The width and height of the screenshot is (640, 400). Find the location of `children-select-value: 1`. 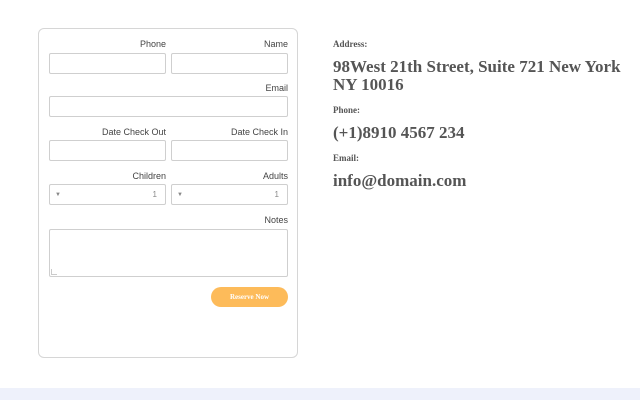

children-select-value: 1 is located at coordinates (154, 194).